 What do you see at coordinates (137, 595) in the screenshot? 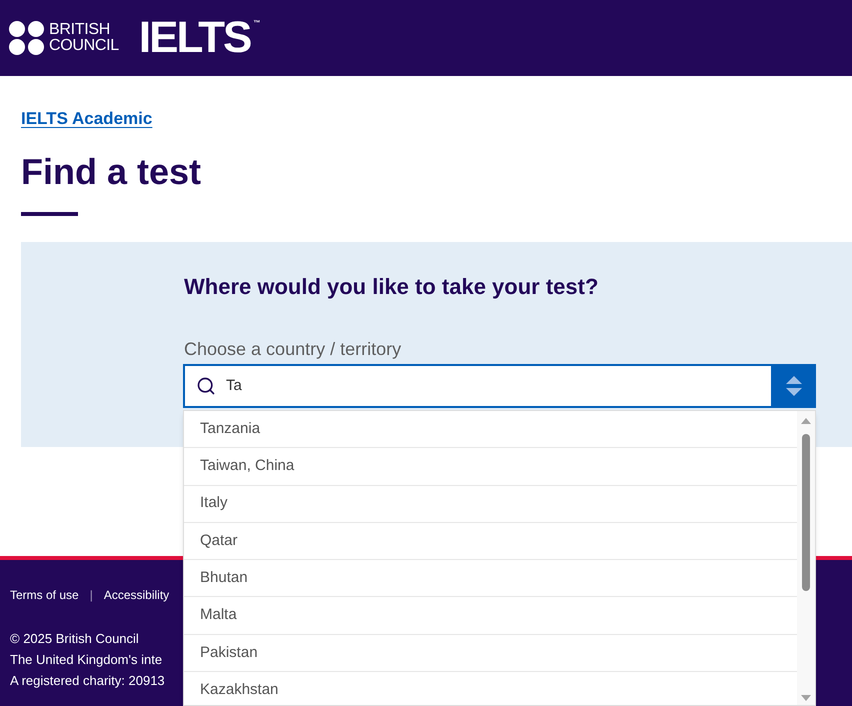
I see `footer-link: Accessibility` at bounding box center [137, 595].